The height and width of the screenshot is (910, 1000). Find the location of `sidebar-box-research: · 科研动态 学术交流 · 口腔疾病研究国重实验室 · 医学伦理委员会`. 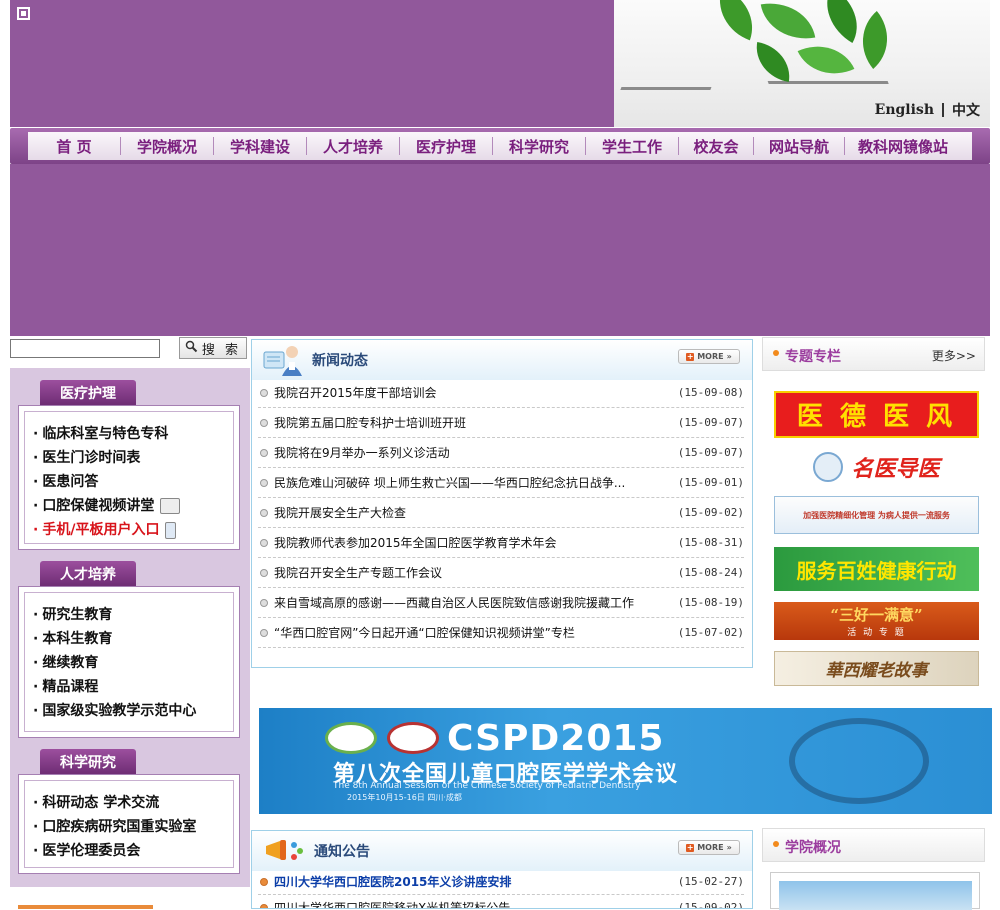

sidebar-box-research: · 科研动态 学术交流 · 口腔疾病研究国重实验室 · 医学伦理委员会 is located at coordinates (129, 824).